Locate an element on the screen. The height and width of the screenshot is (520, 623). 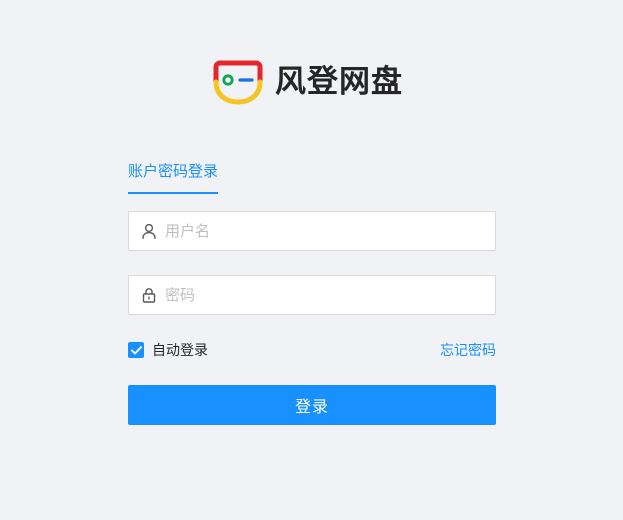
login-tabs: 账户密码登录 is located at coordinates (312, 177).